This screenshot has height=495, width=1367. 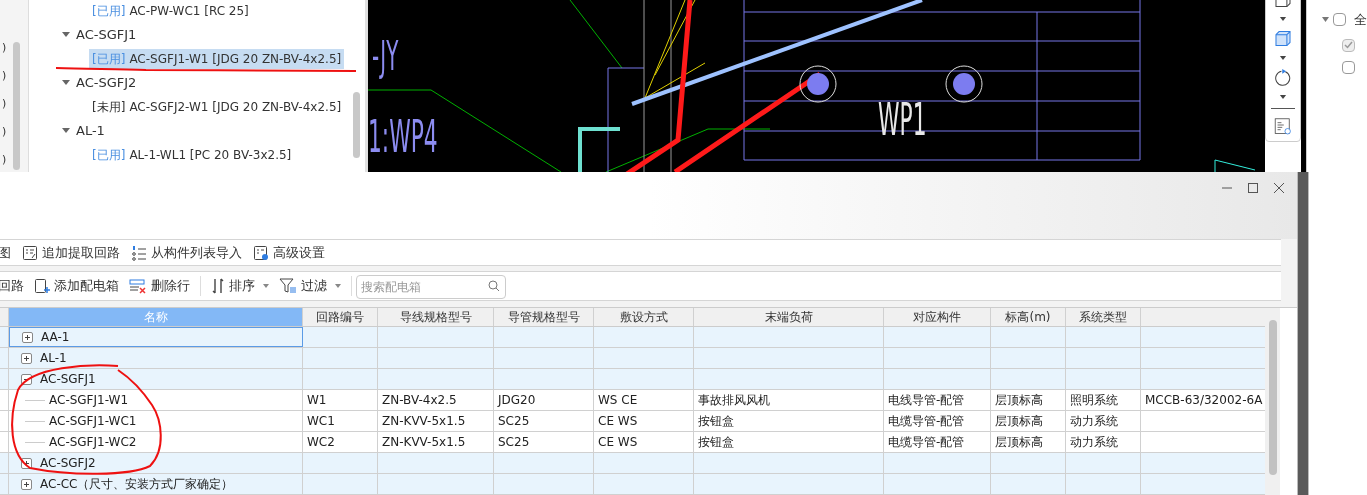 What do you see at coordinates (289, 253) in the screenshot?
I see `toolbar-button: 高级设置` at bounding box center [289, 253].